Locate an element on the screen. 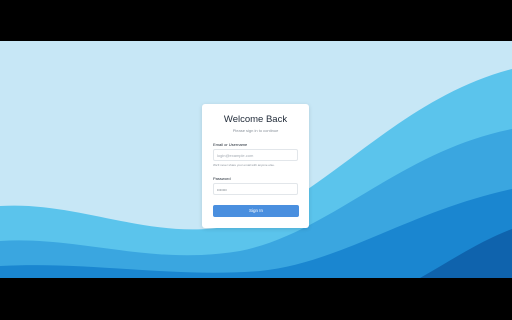 This screenshot has height=320, width=512. password-label: Password is located at coordinates (222, 178).